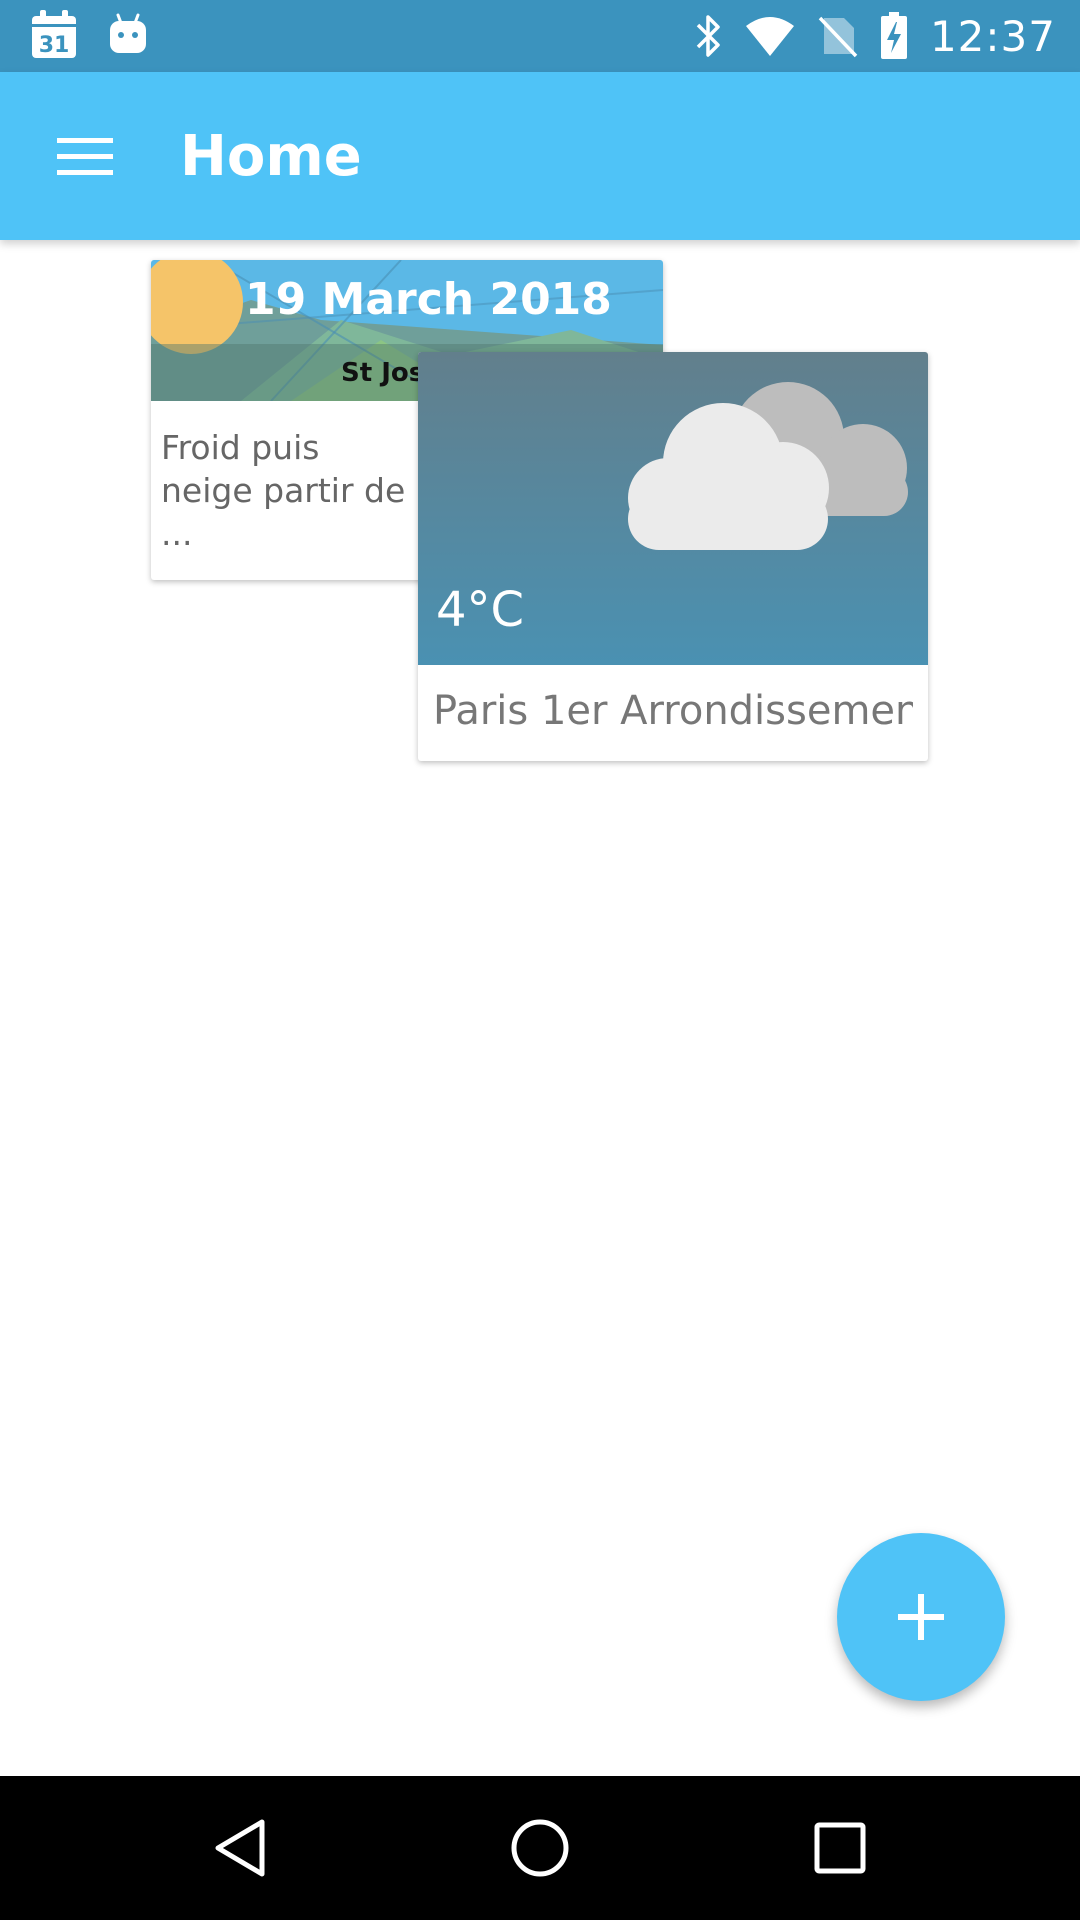  I want to click on wifi-icon, so click(770, 36).